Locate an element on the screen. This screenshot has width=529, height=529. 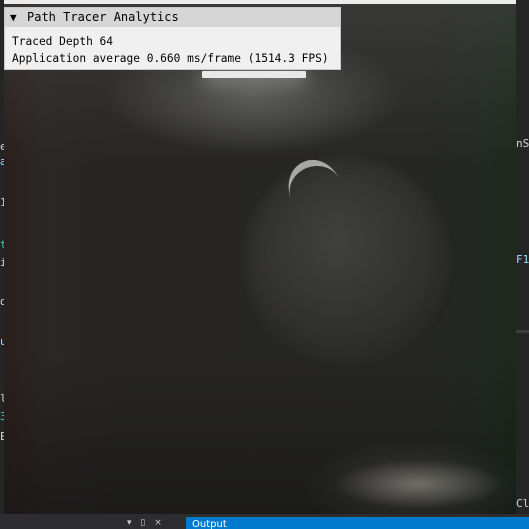
close-icon: × is located at coordinates (158, 523).